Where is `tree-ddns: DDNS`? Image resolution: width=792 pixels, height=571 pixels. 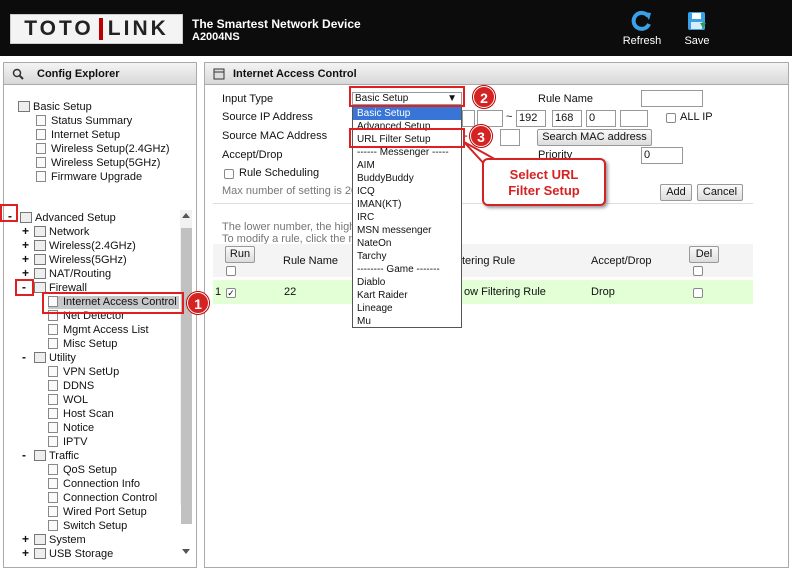 tree-ddns: DDNS is located at coordinates (71, 386).